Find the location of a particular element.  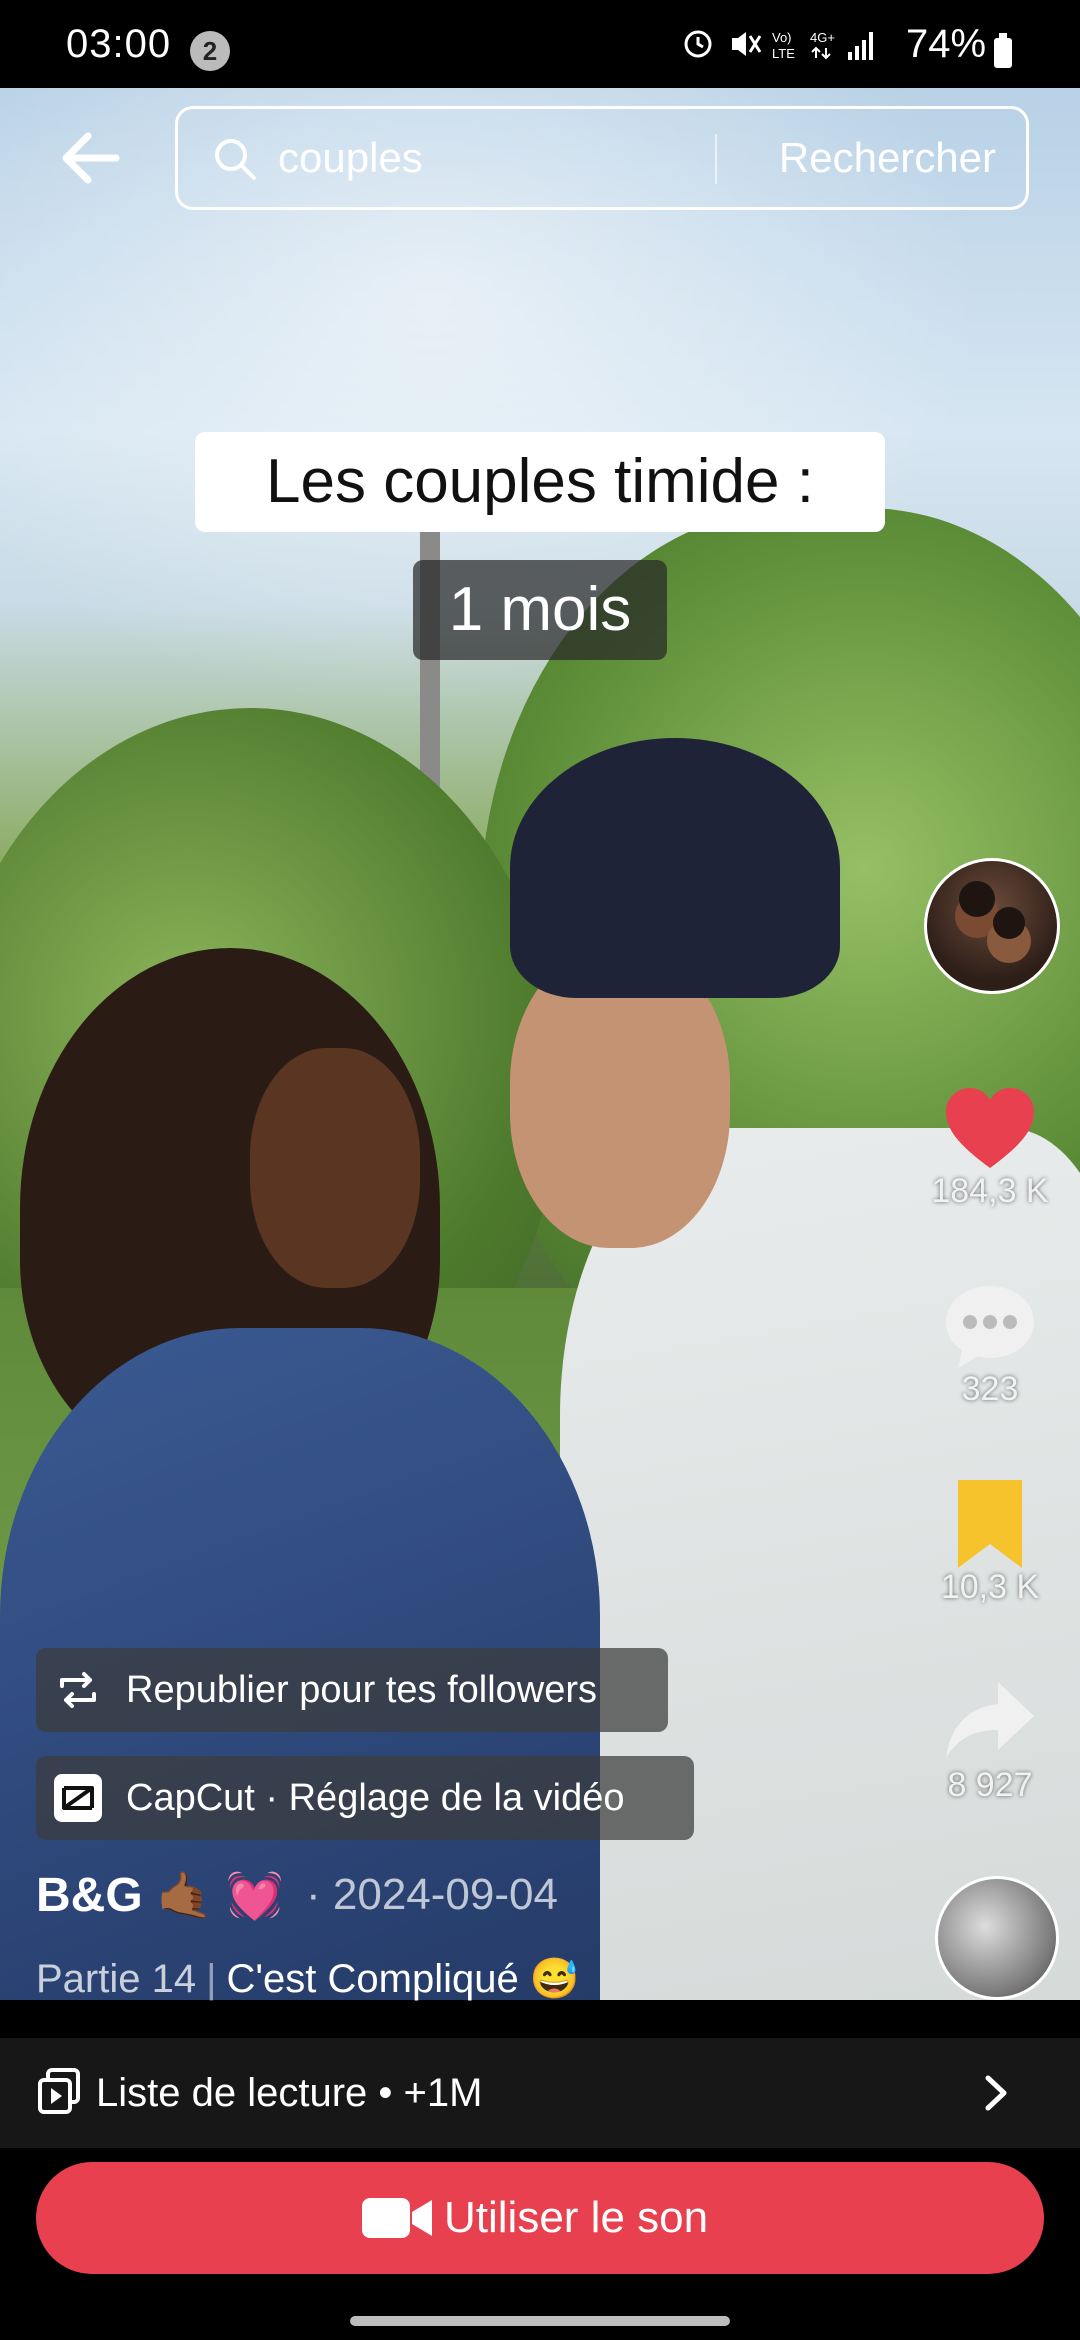

comment-count: 323 is located at coordinates (990, 1389).